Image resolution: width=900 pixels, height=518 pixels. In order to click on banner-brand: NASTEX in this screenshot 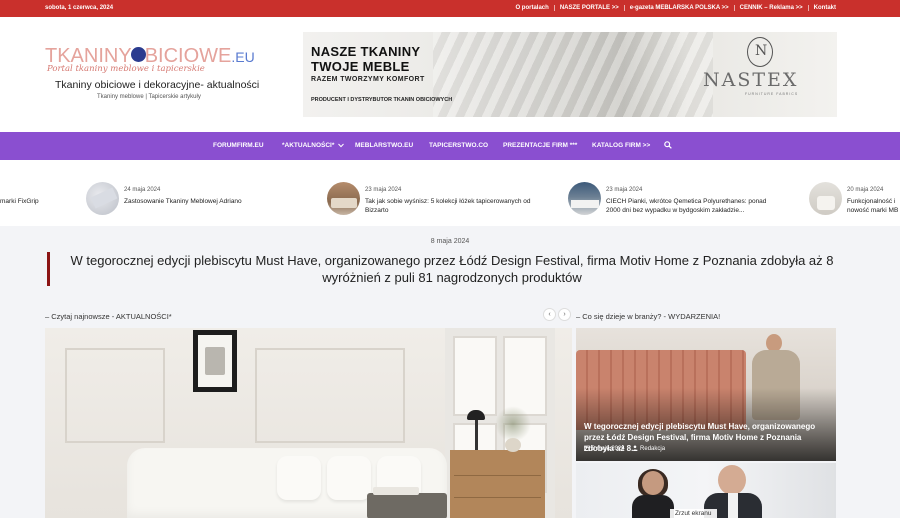, I will do `click(751, 80)`.